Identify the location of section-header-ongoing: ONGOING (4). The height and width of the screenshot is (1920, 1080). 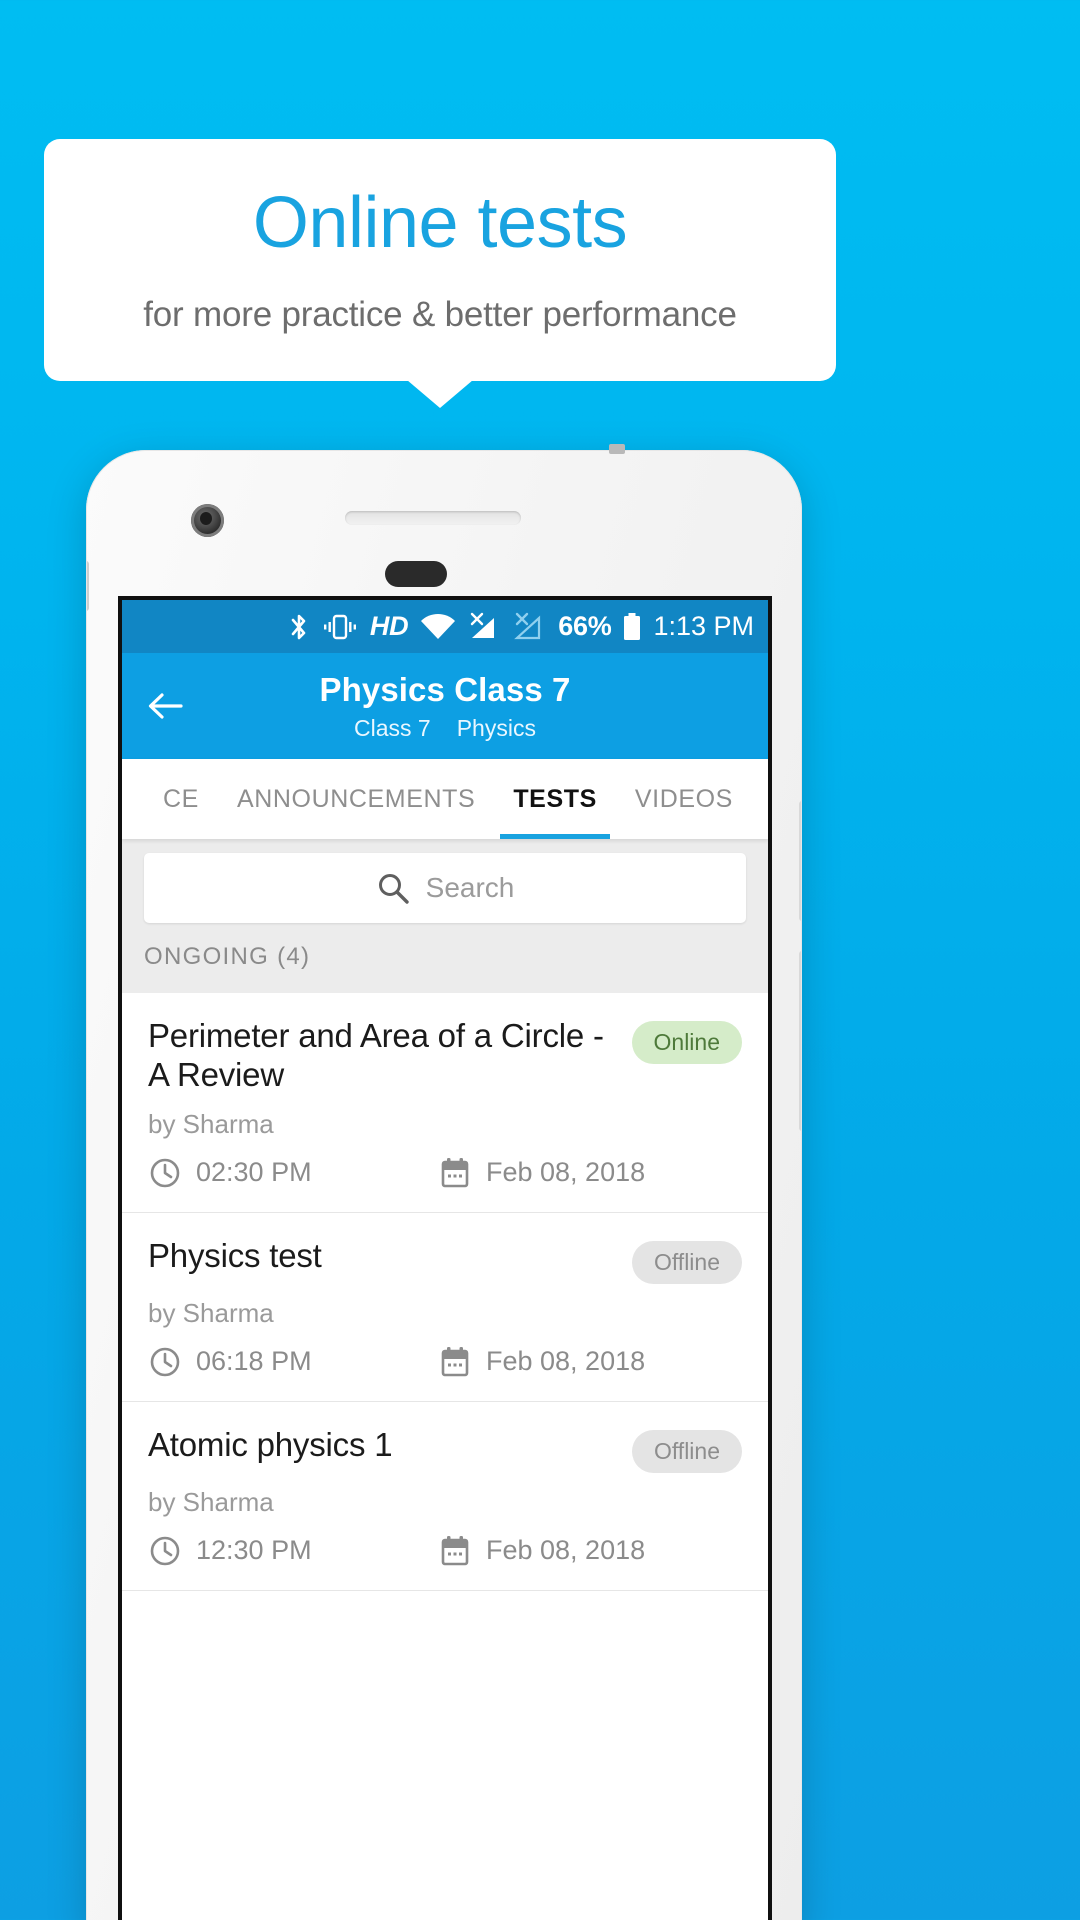
(445, 968).